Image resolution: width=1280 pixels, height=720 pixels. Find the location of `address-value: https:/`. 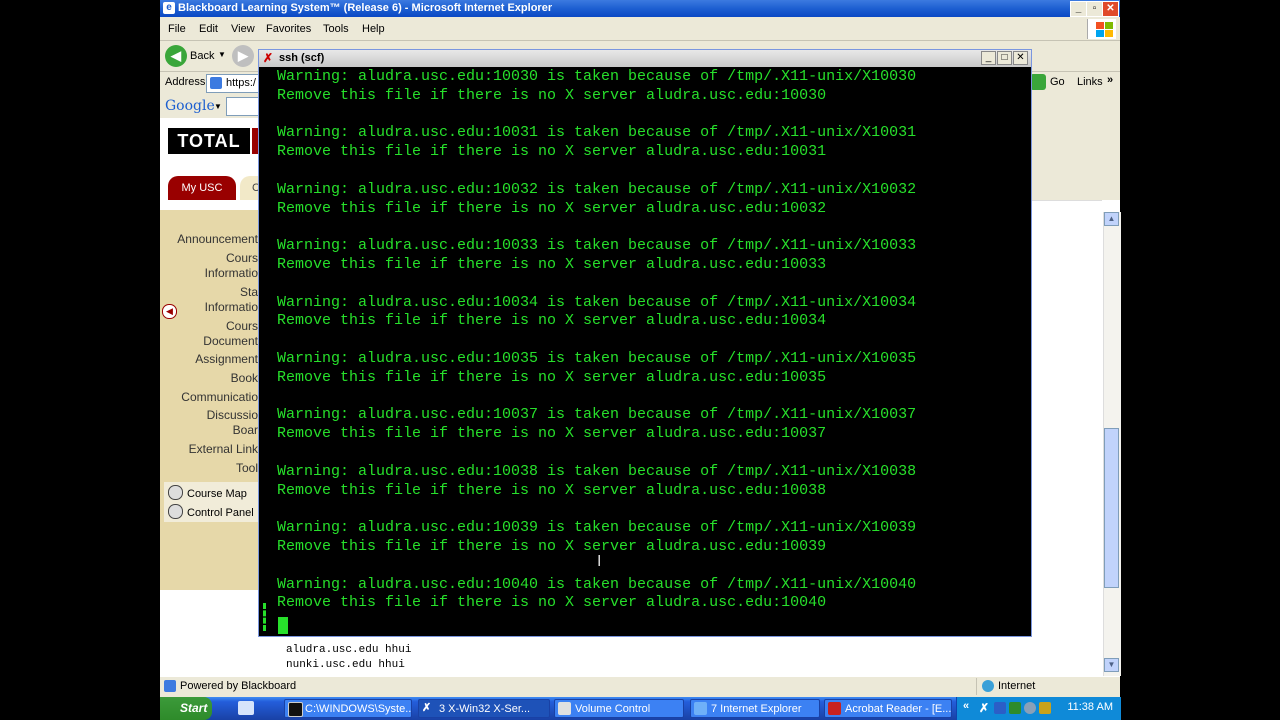

address-value: https:/ is located at coordinates (241, 83).